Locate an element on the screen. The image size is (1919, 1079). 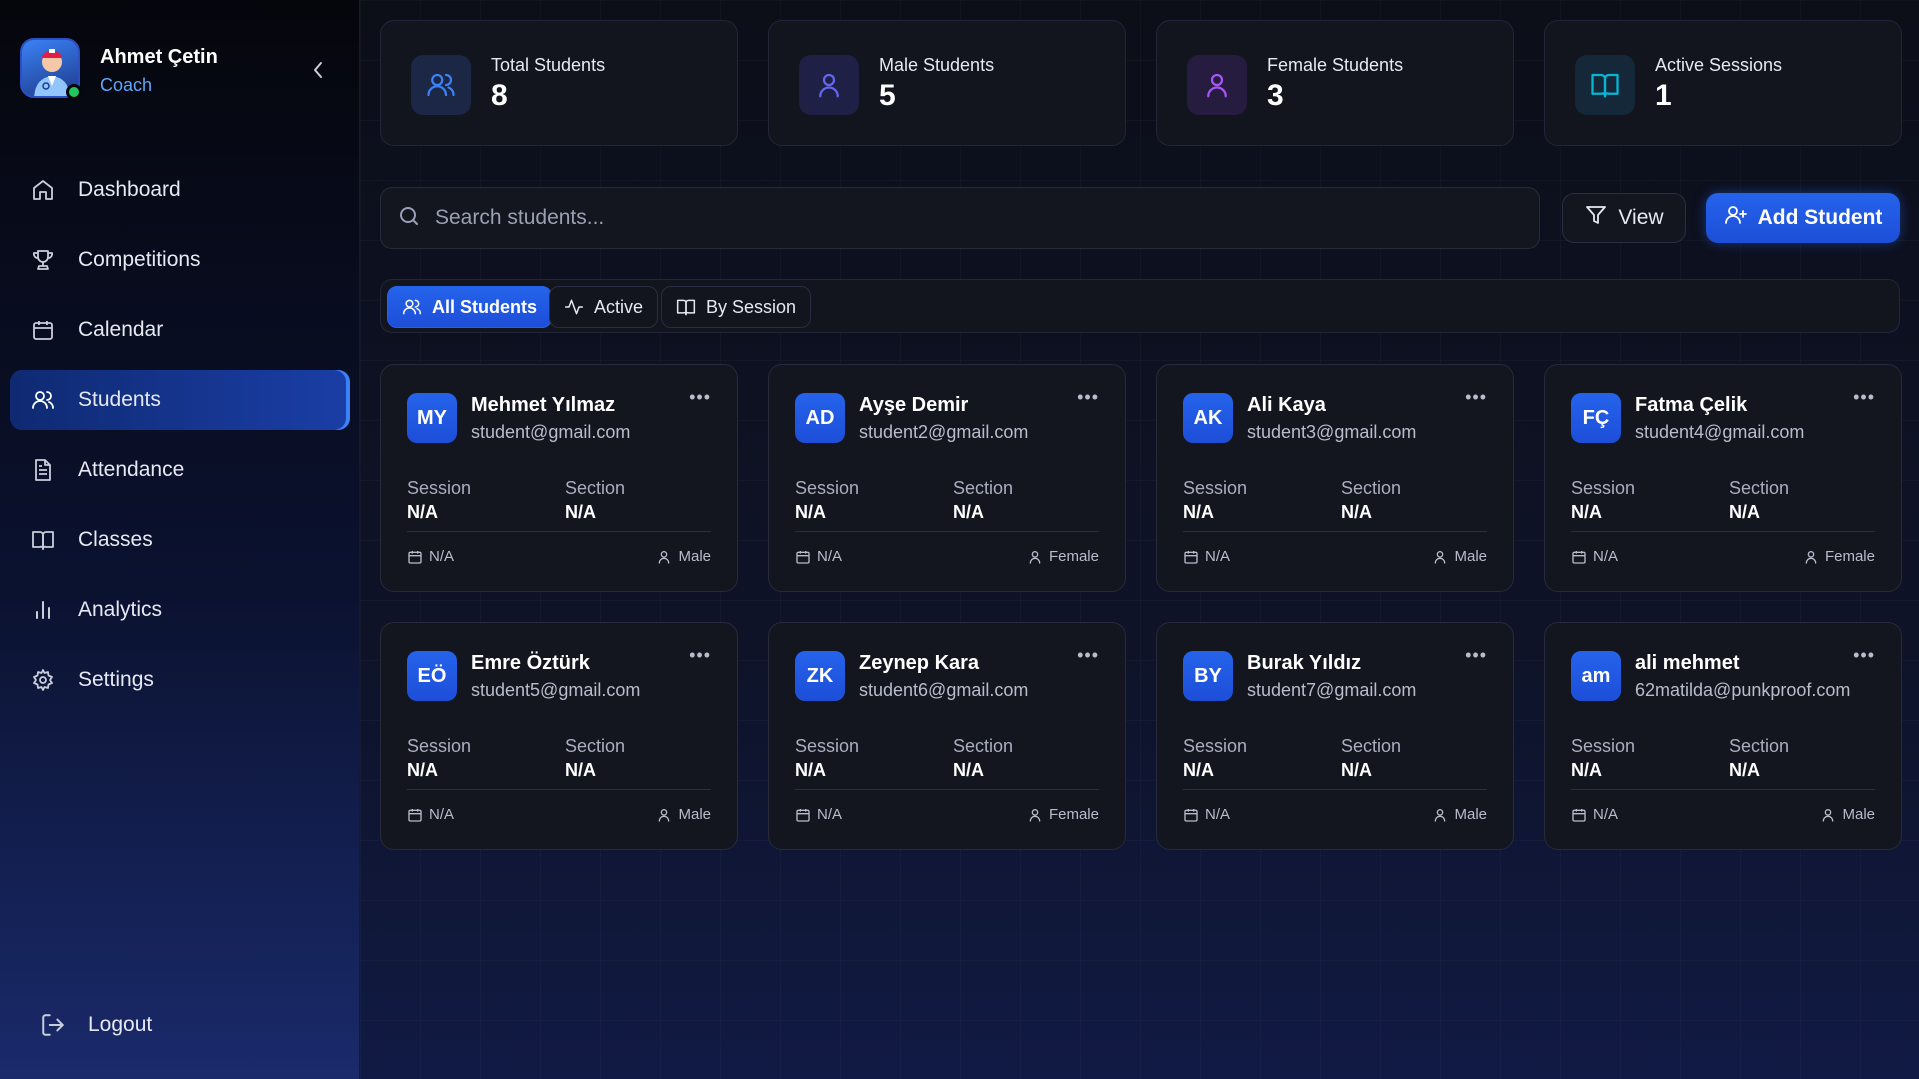
logout-icon is located at coordinates (53, 1025).